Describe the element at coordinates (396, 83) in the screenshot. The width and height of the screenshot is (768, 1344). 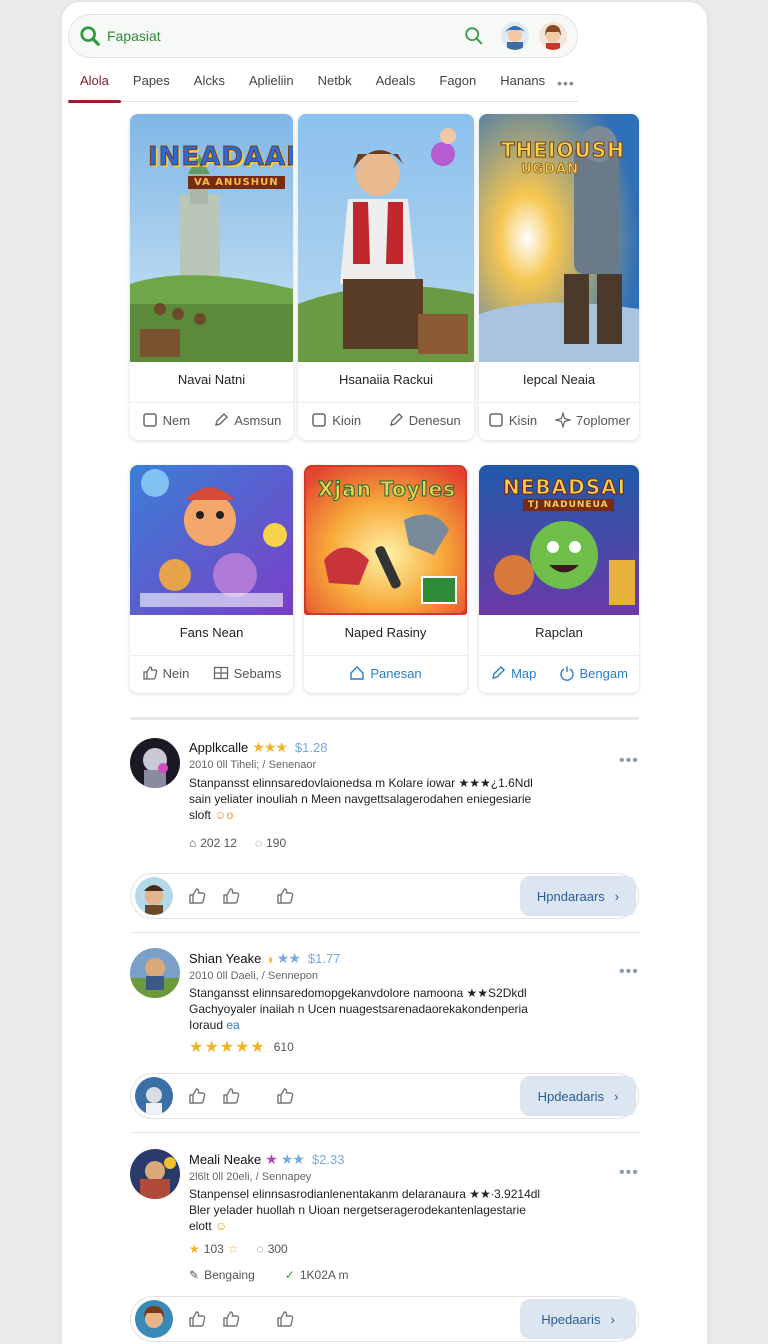
I see `tab-adeals: Adeals` at that location.